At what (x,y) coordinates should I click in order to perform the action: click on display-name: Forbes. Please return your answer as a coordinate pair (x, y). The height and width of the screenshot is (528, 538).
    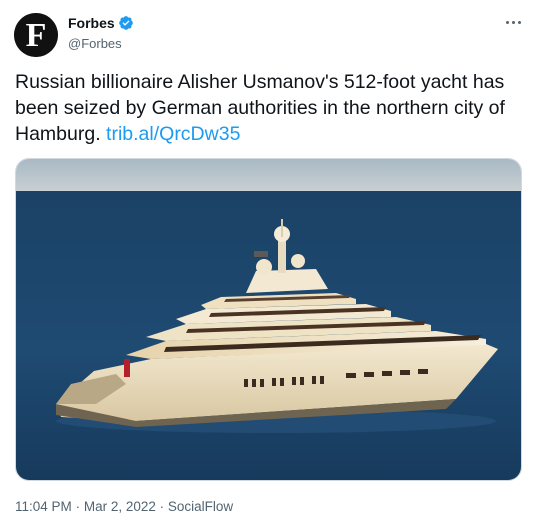
    Looking at the image, I should click on (91, 23).